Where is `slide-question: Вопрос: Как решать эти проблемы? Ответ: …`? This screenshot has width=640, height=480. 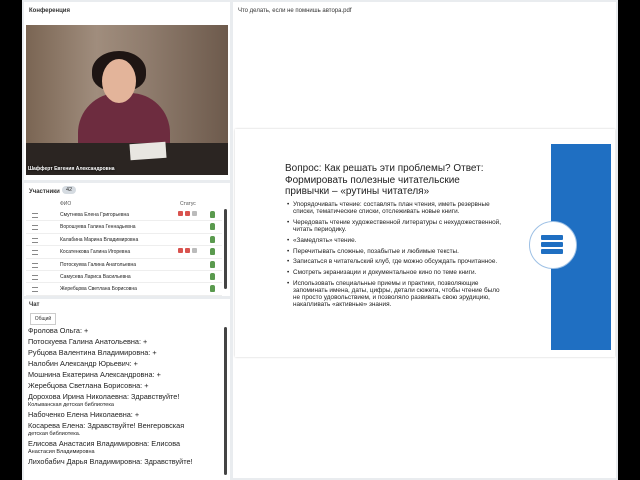
slide-question: Вопрос: Как решать эти проблемы? Ответ: … is located at coordinates (384, 180).